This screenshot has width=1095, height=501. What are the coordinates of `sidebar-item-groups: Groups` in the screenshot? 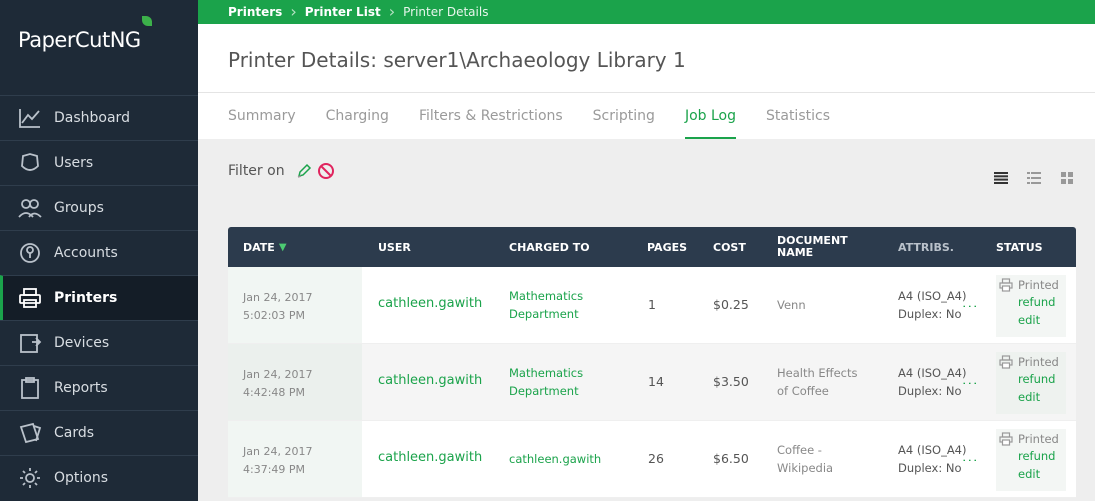 It's located at (99, 207).